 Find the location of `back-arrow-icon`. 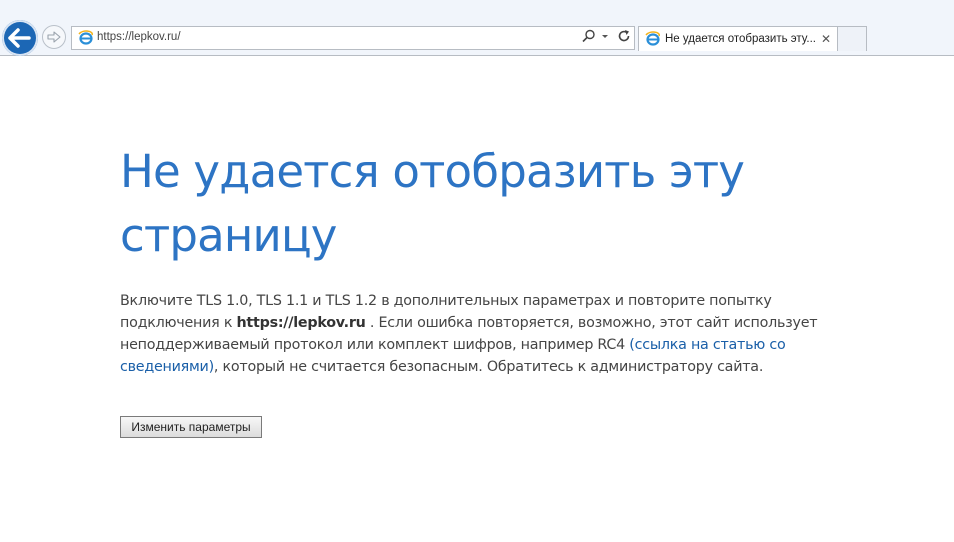

back-arrow-icon is located at coordinates (19, 38).